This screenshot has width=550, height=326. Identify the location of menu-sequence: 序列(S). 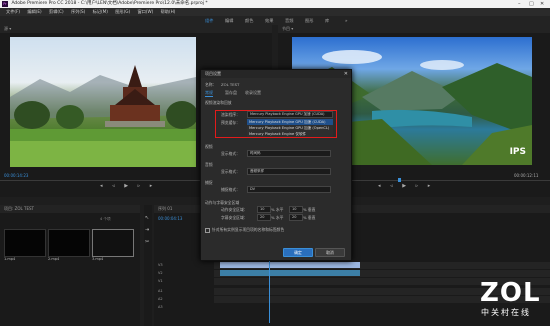
(78, 11).